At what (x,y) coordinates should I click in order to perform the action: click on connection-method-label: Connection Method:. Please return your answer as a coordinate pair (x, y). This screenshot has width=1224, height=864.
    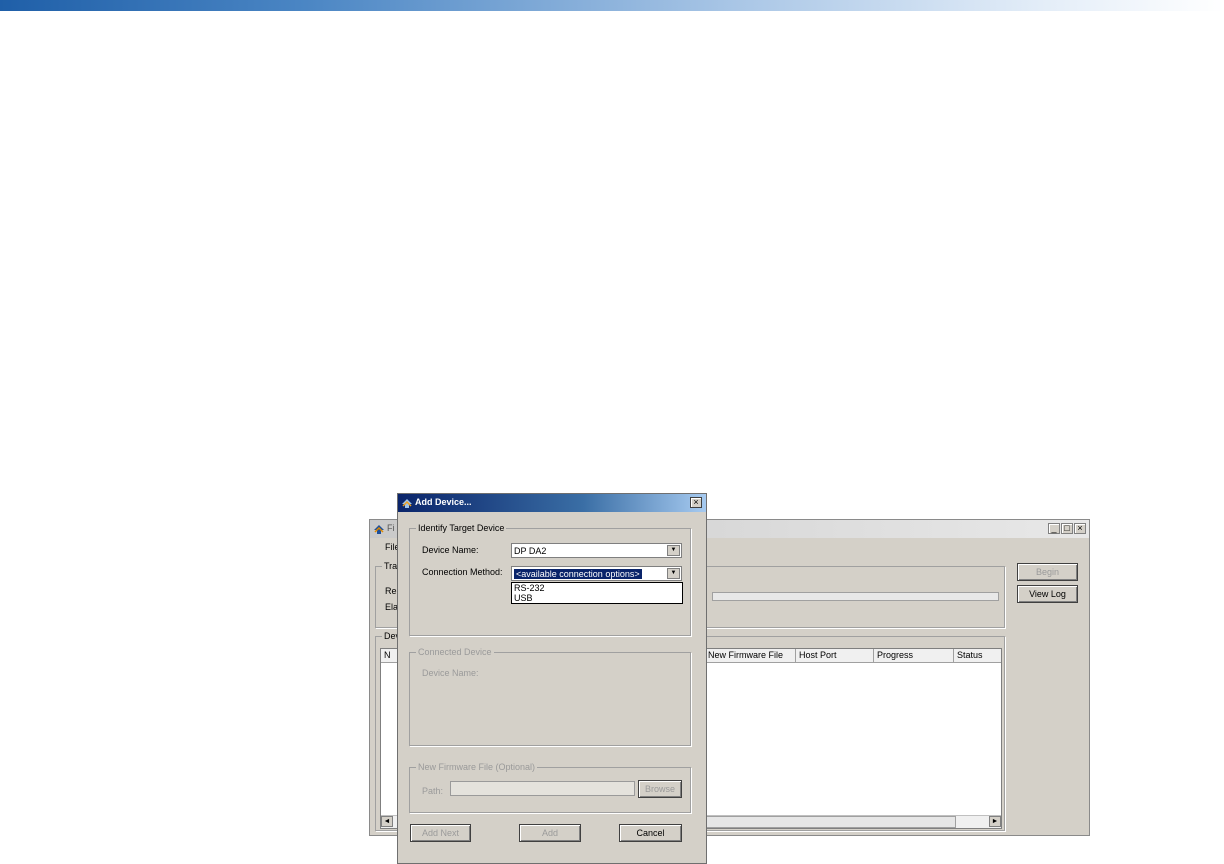
    Looking at the image, I should click on (462, 572).